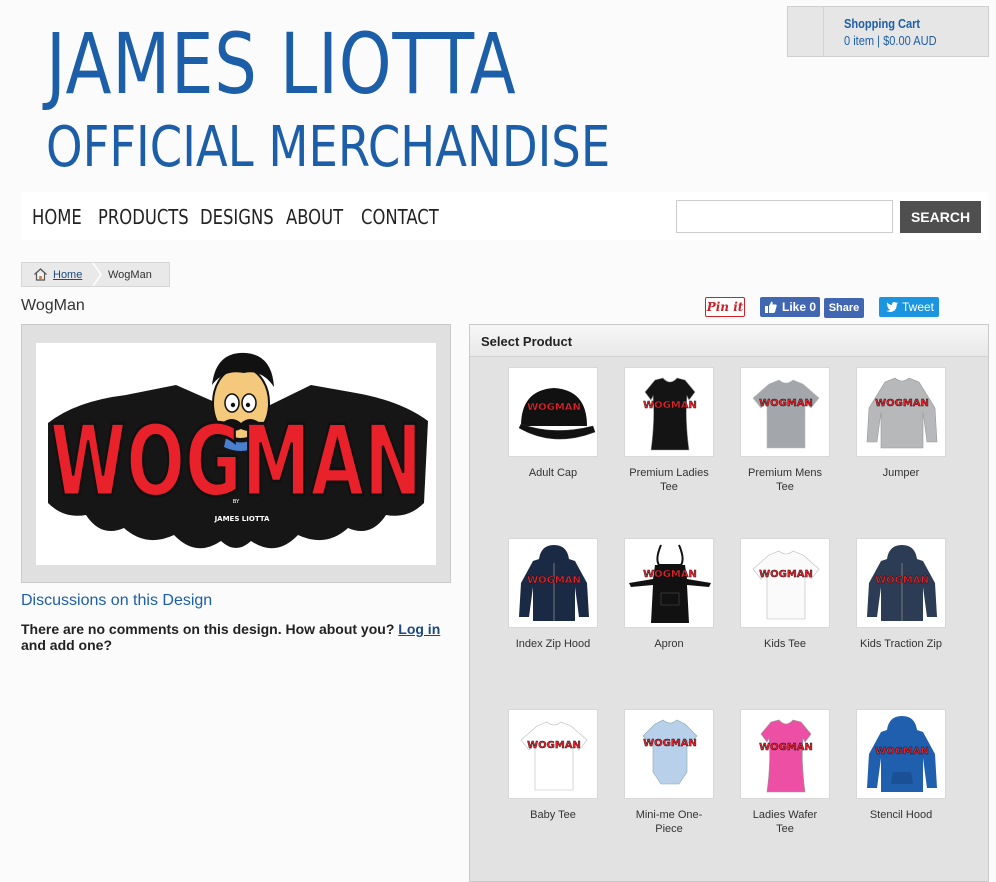 This screenshot has height=882, width=996. I want to click on onesie-image: WOGMAN, so click(670, 752).